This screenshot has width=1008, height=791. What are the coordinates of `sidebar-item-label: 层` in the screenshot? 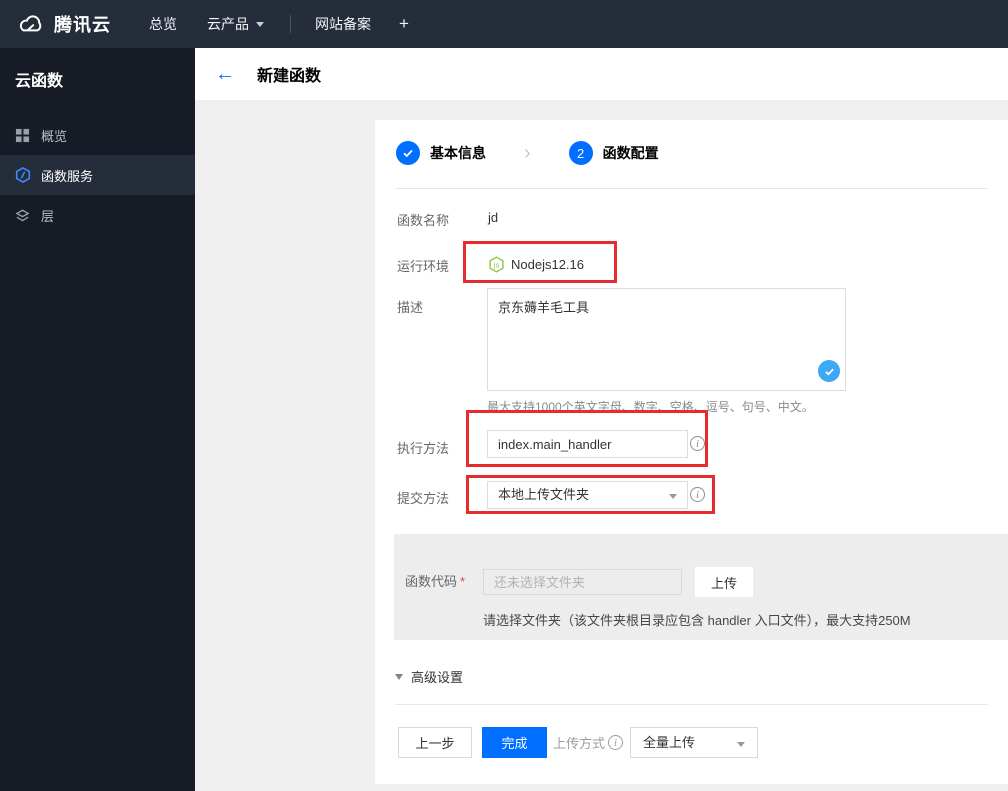 It's located at (48, 216).